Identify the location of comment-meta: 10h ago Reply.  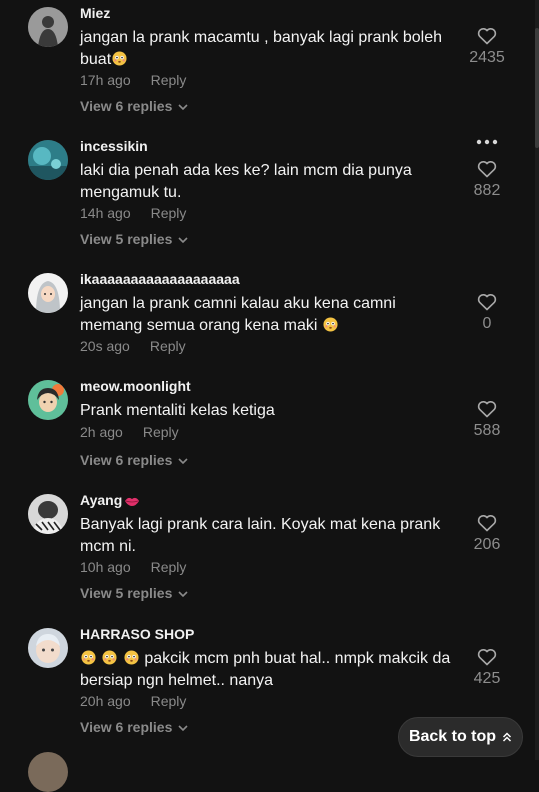
(133, 567).